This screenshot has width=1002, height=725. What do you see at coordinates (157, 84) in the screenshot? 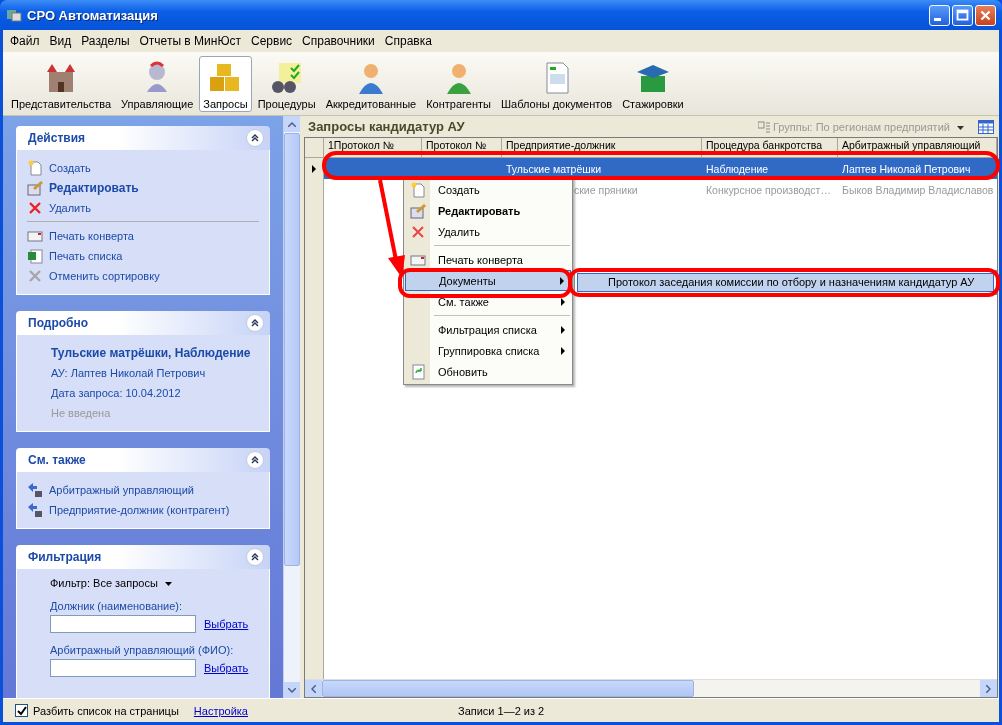
I see `toolbar-button: Управляющие` at bounding box center [157, 84].